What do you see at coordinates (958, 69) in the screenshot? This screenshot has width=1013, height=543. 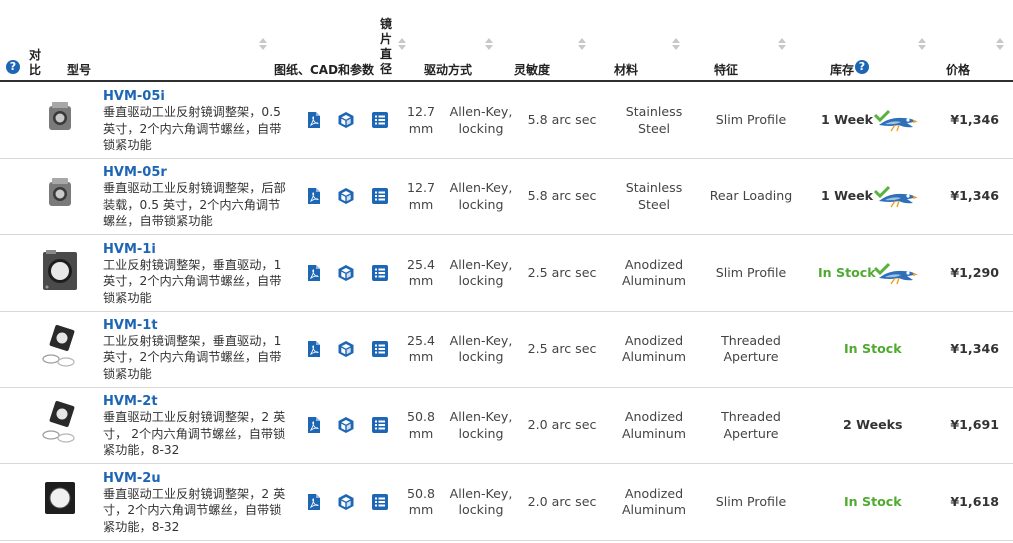 I see `header-price: 价格` at bounding box center [958, 69].